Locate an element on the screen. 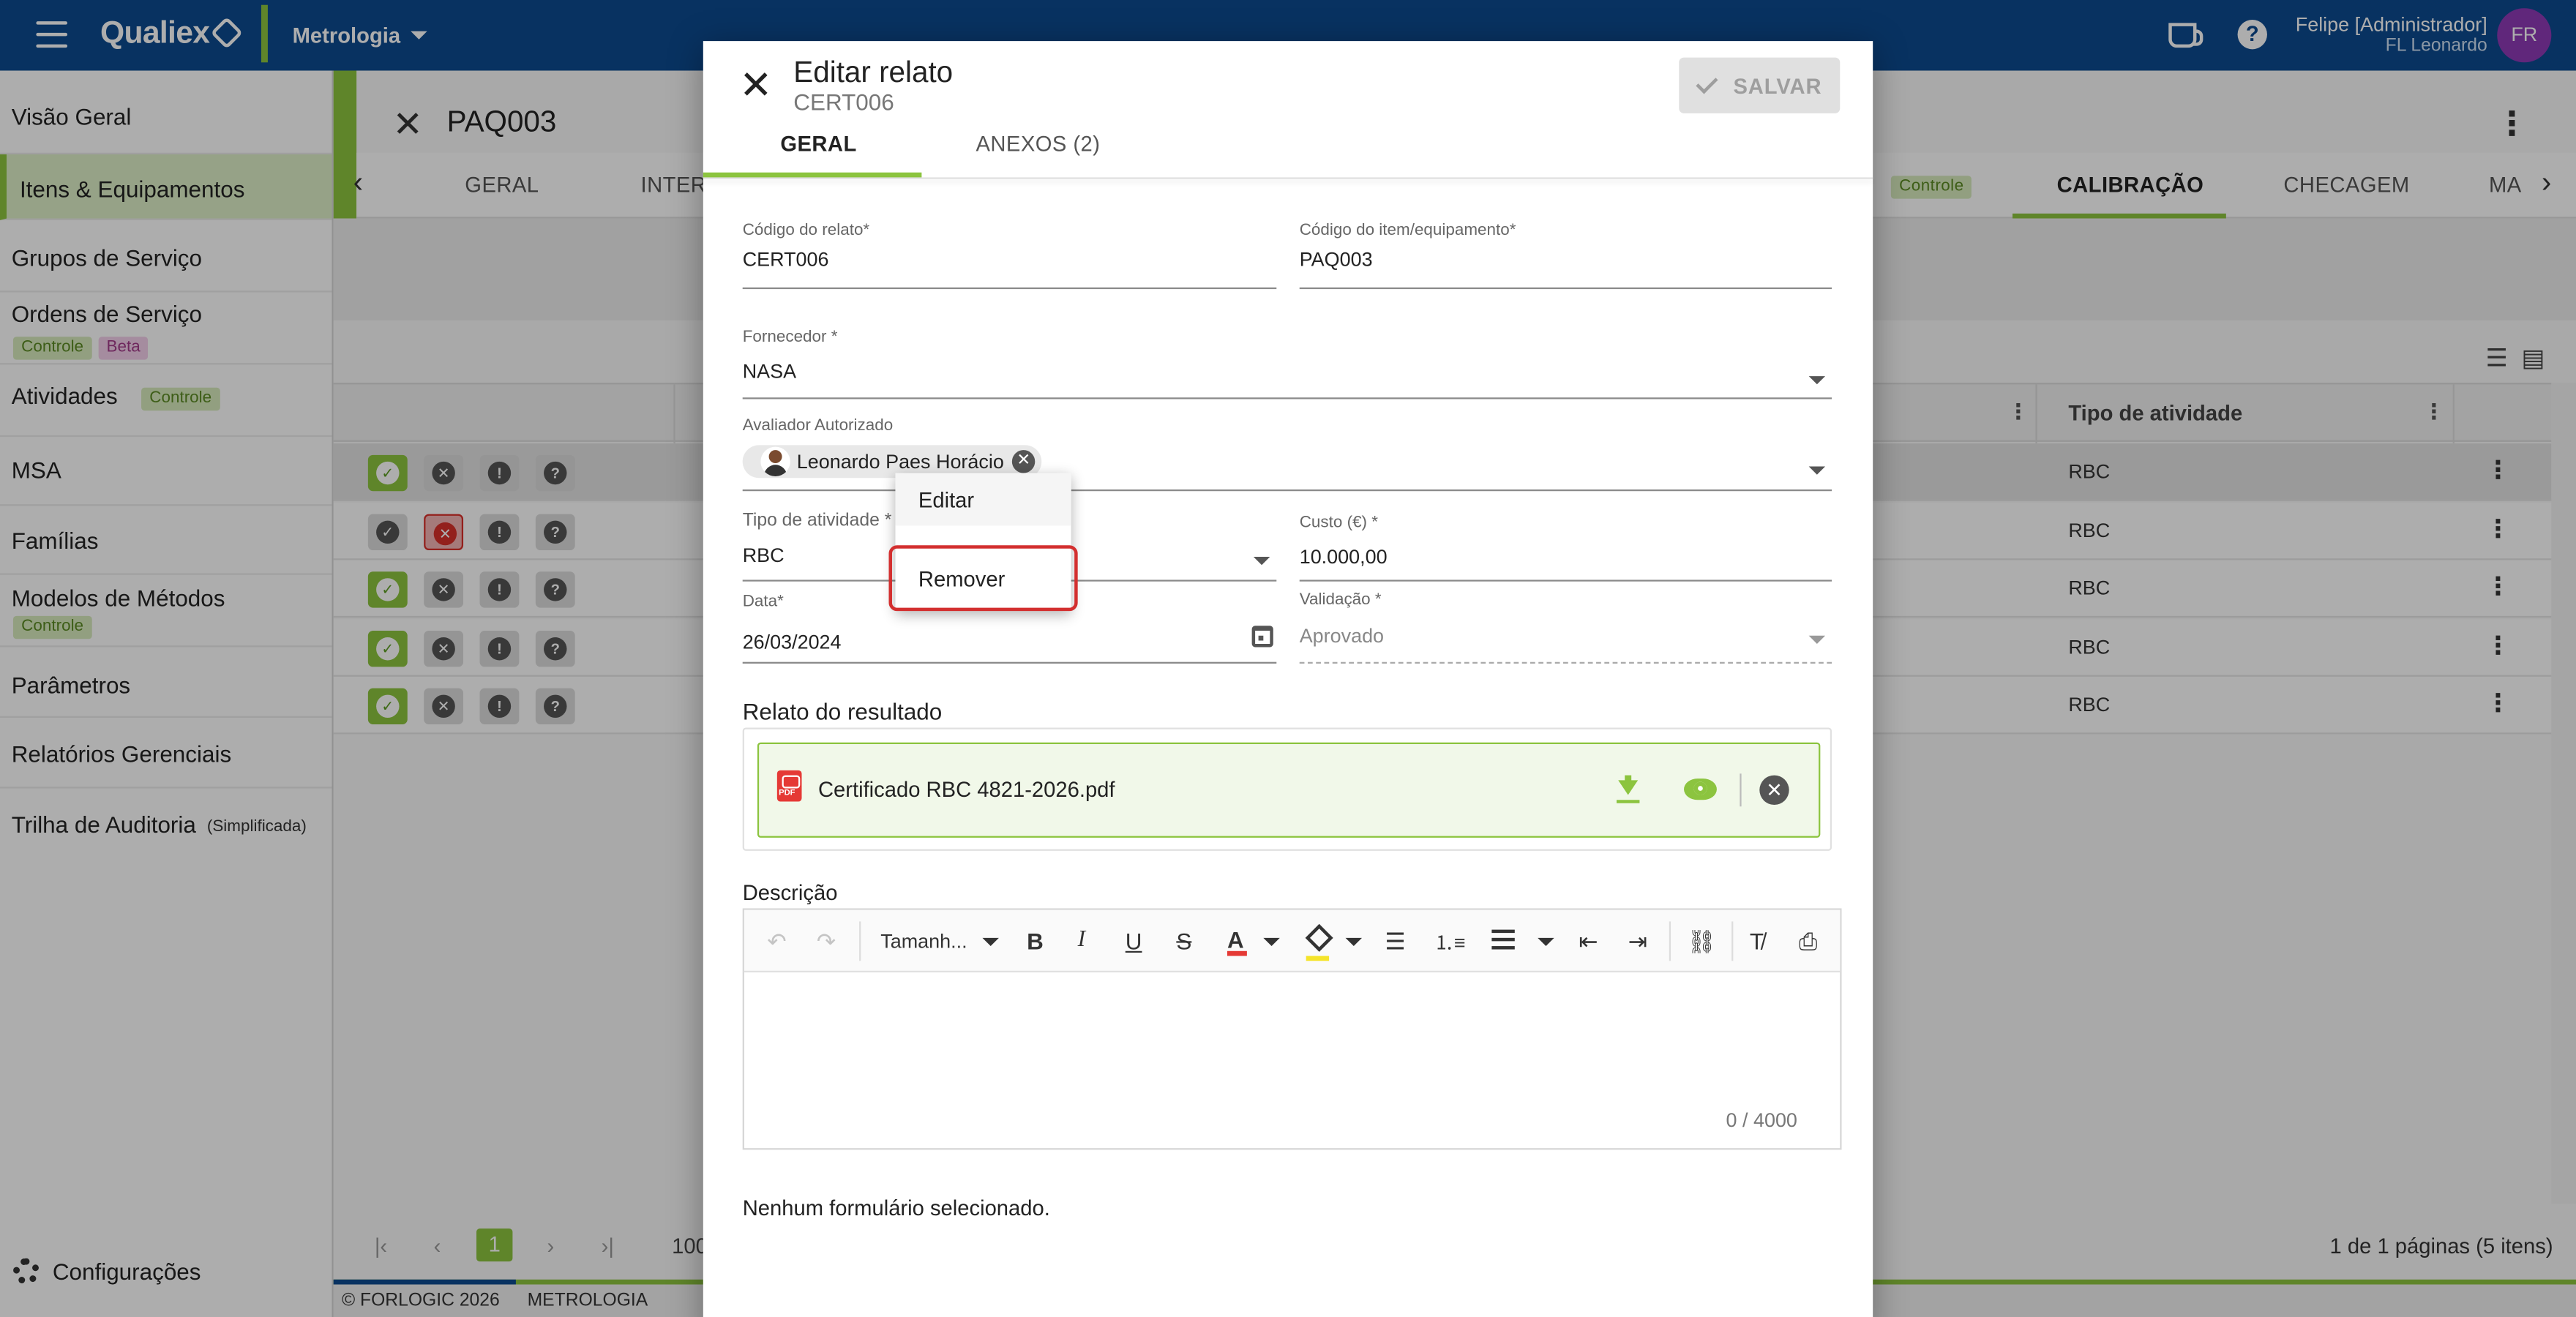 Image resolution: width=2576 pixels, height=1317 pixels. calendar-icon is located at coordinates (1262, 637).